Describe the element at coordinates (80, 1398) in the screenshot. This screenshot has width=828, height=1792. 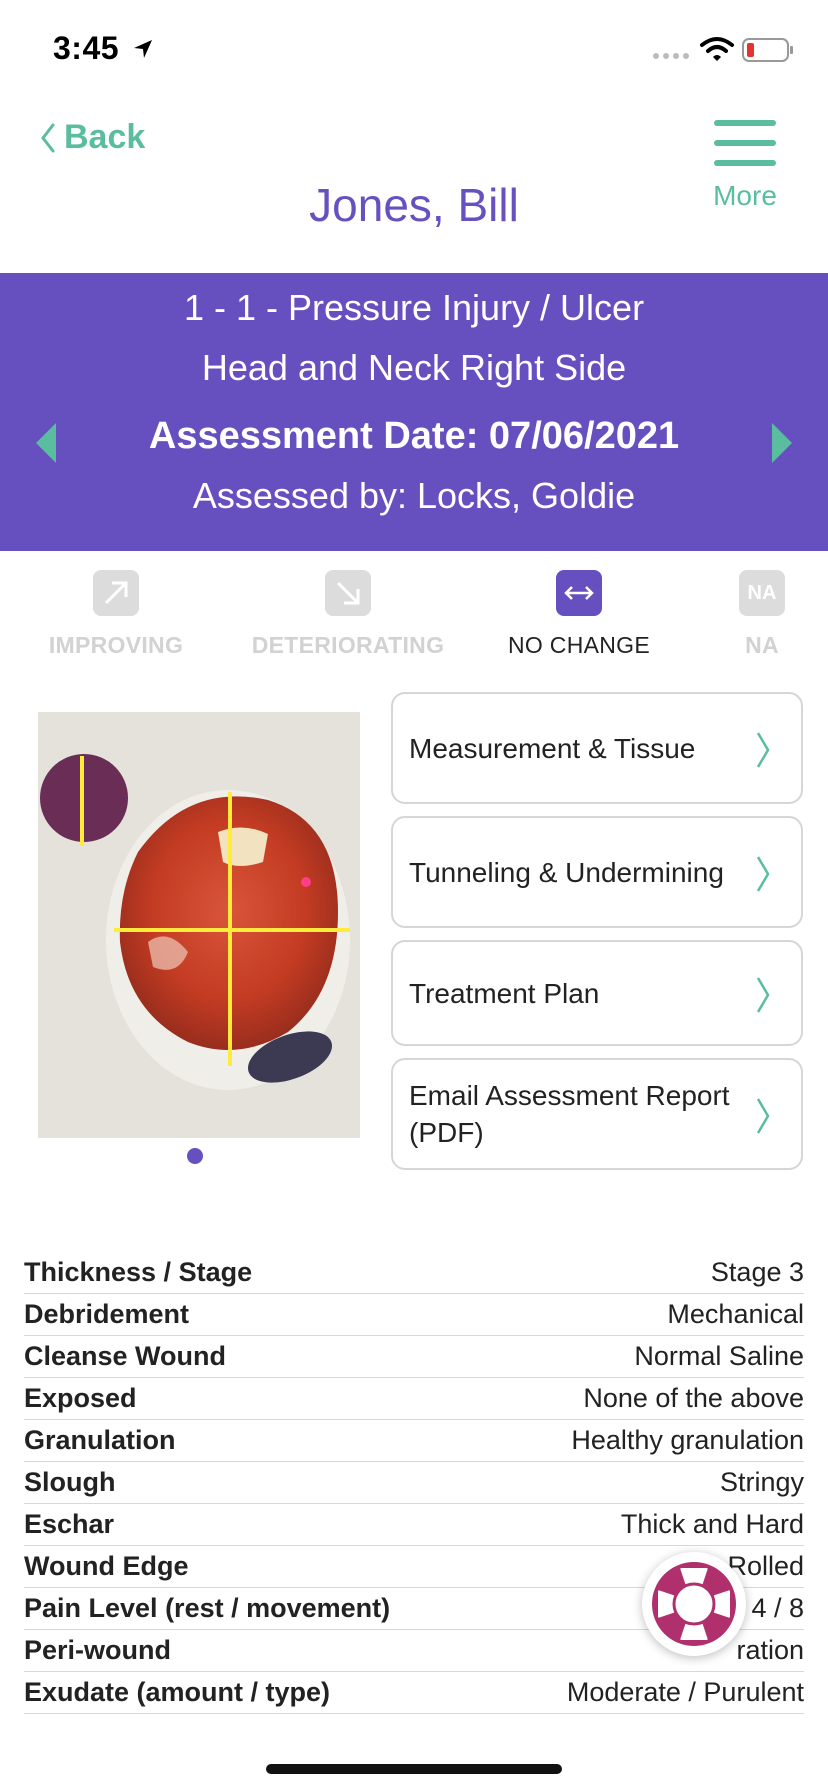
I see `detail-label: Exposed` at that location.